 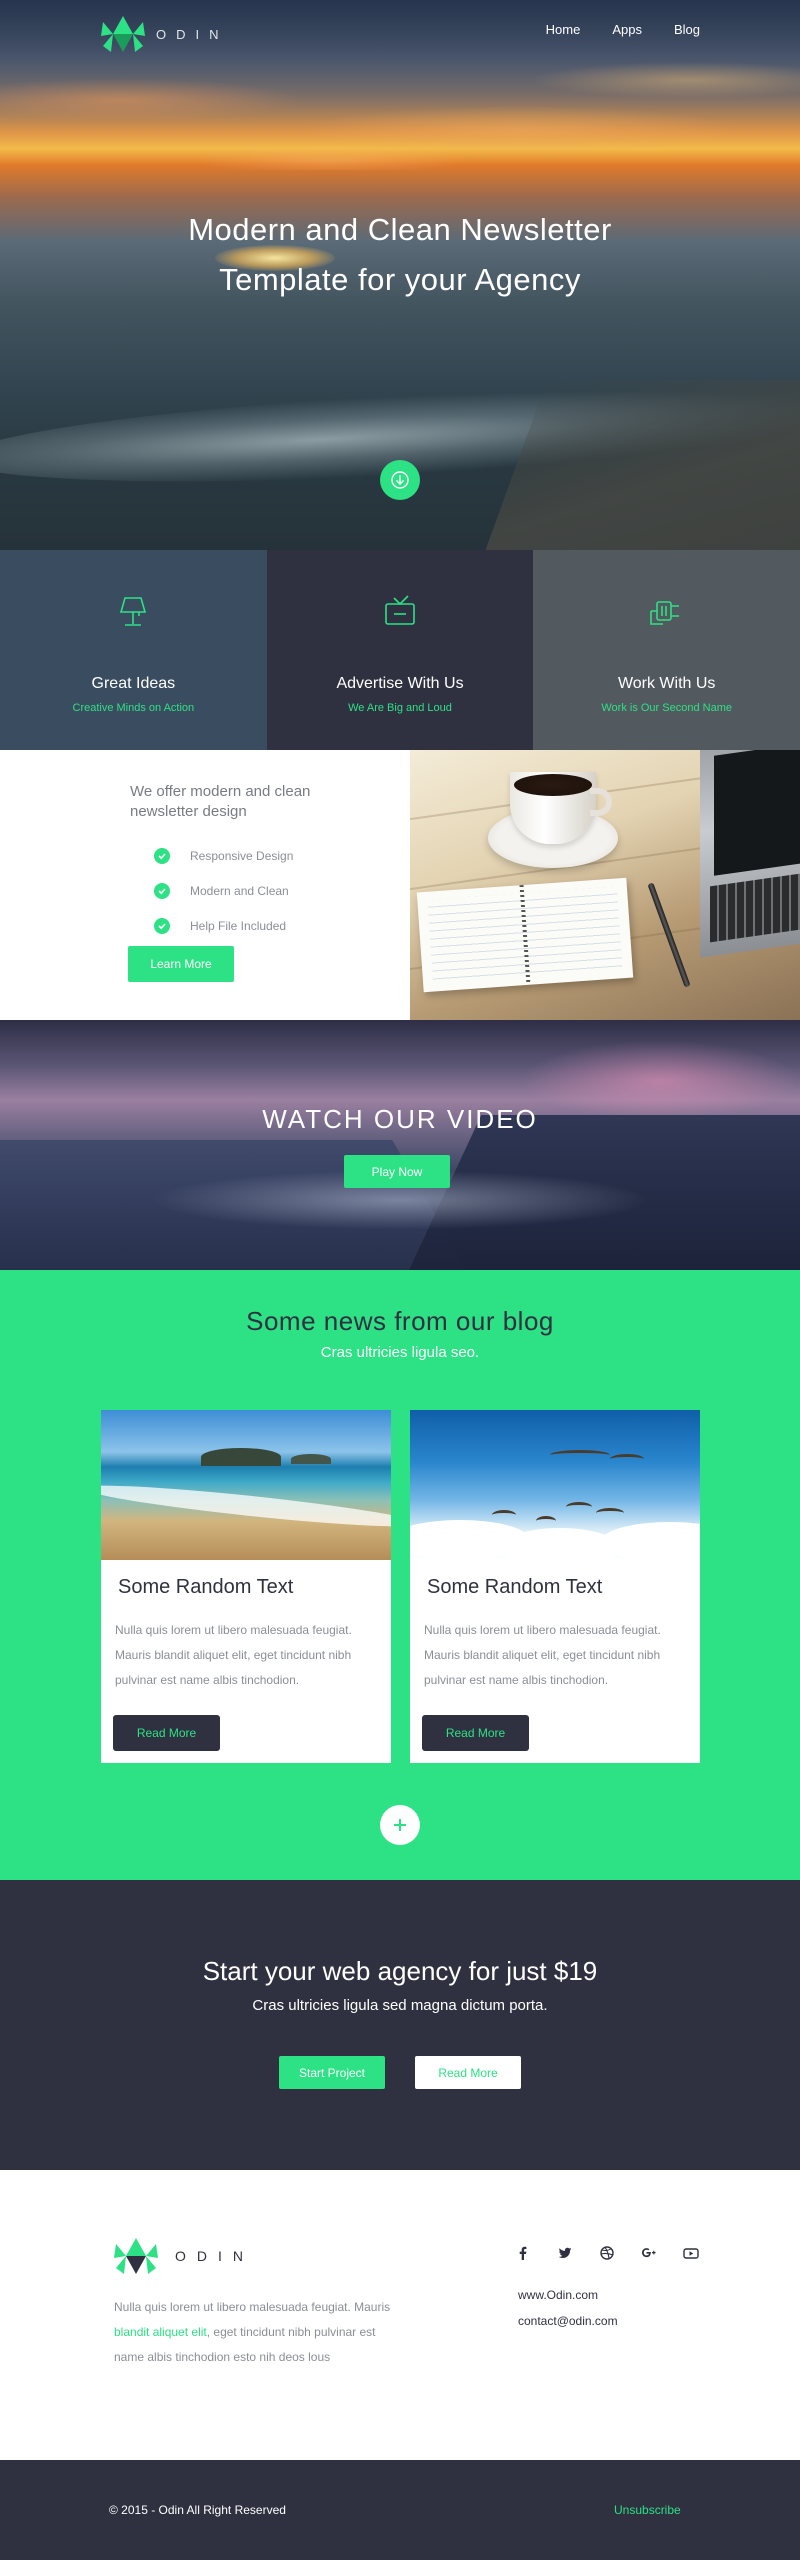 What do you see at coordinates (238, 925) in the screenshot?
I see `list-item-label: Help File Included` at bounding box center [238, 925].